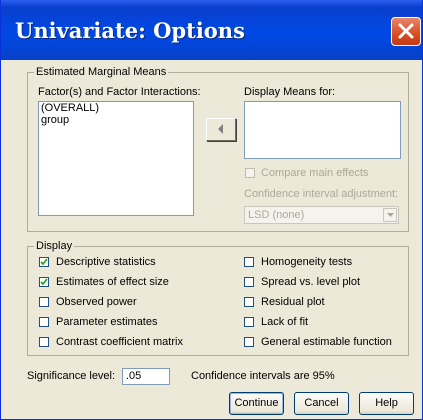 Image resolution: width=423 pixels, height=420 pixels. I want to click on factors-listbox: (OVERALL) group, so click(116, 158).